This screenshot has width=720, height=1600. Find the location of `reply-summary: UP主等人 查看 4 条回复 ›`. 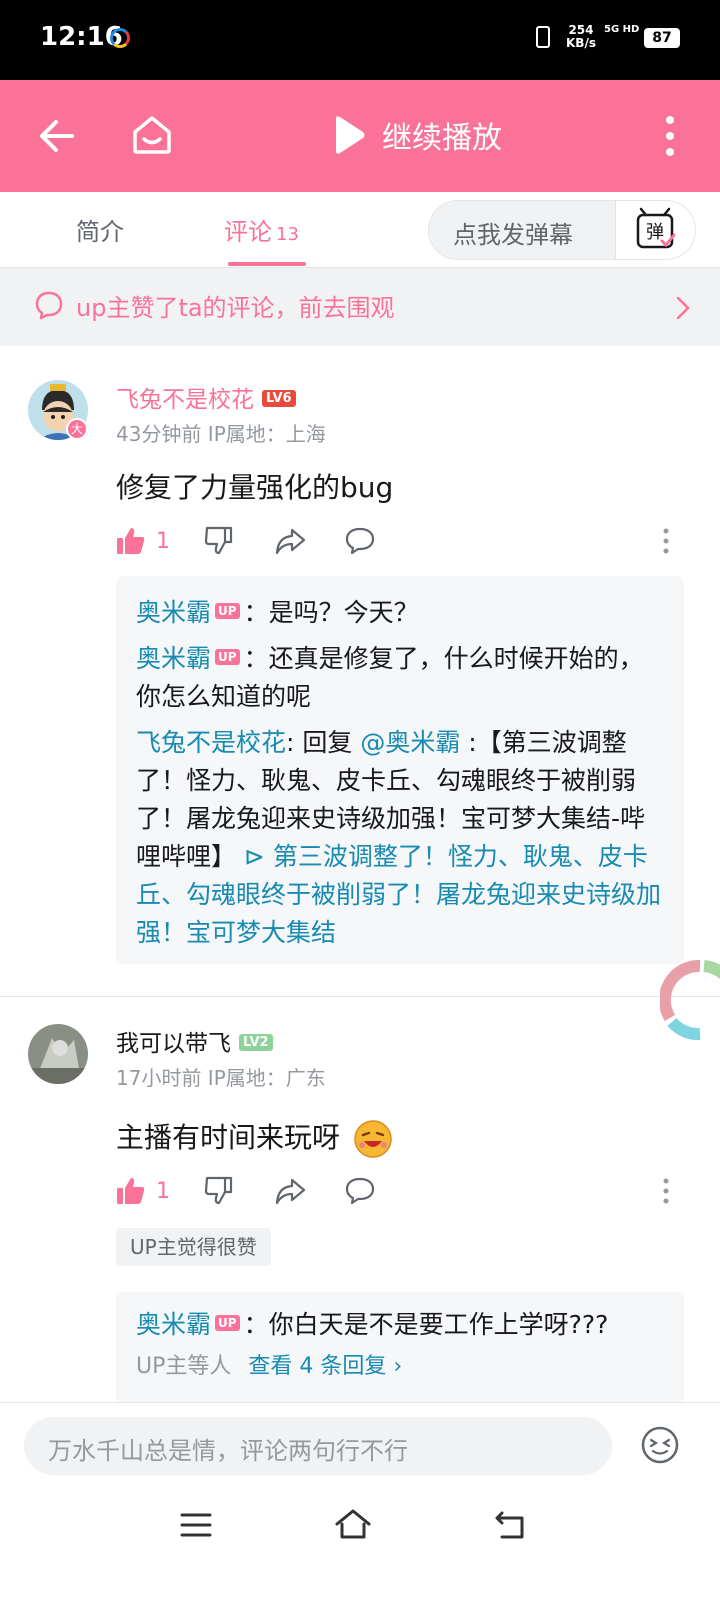

reply-summary: UP主等人 查看 4 条回复 › is located at coordinates (269, 1366).